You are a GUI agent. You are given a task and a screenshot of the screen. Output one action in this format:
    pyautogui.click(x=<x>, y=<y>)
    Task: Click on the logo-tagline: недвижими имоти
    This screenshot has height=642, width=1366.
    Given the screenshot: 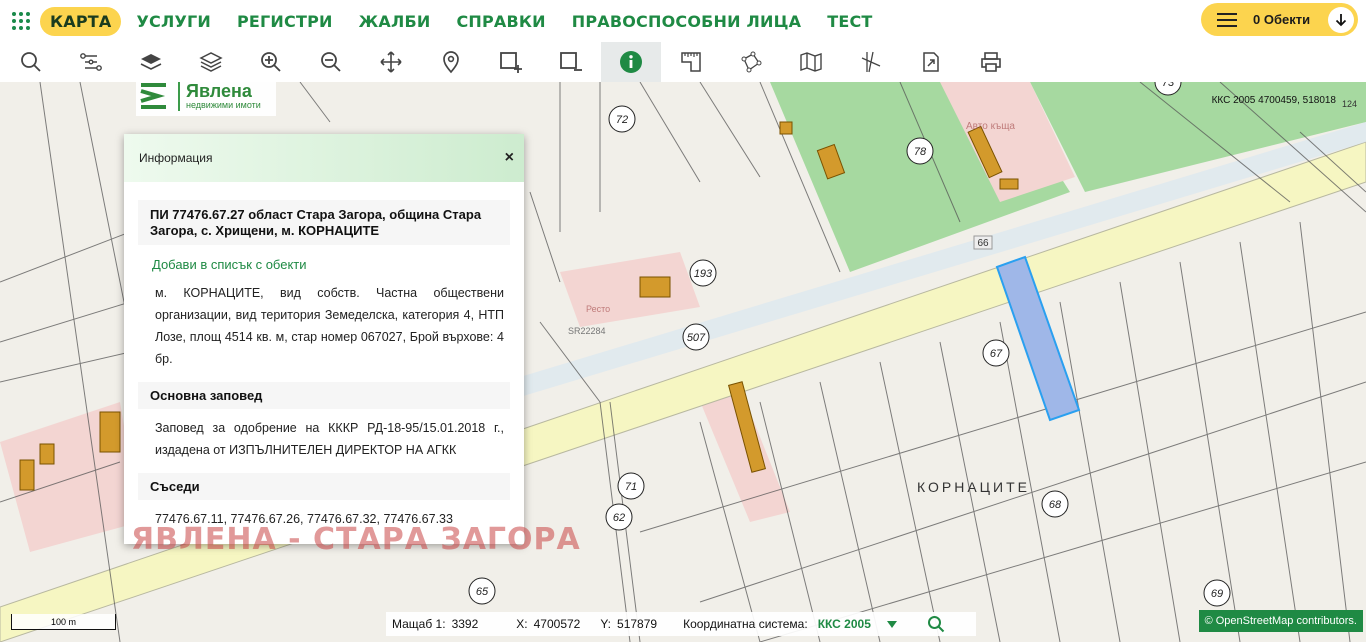 What is the action you would take?
    pyautogui.click(x=223, y=105)
    